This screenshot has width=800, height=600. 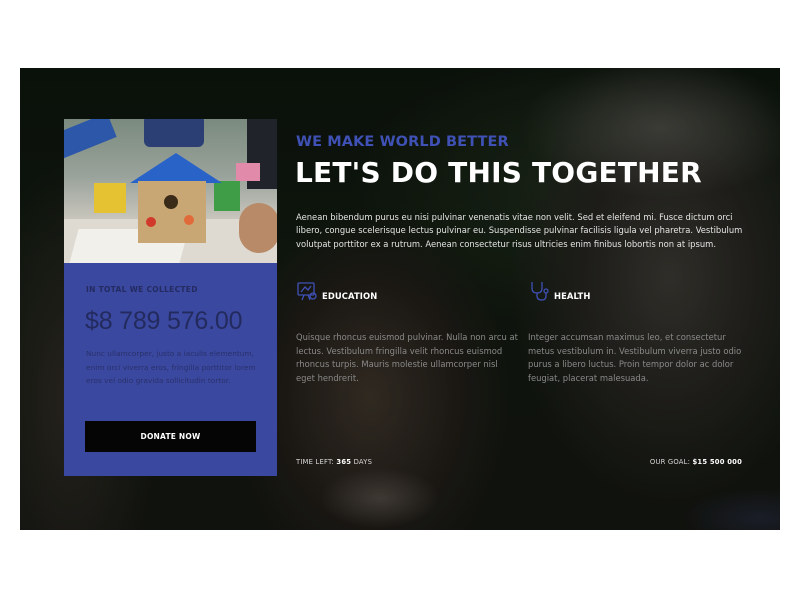 I want to click on time-left-value: 365, so click(x=344, y=462).